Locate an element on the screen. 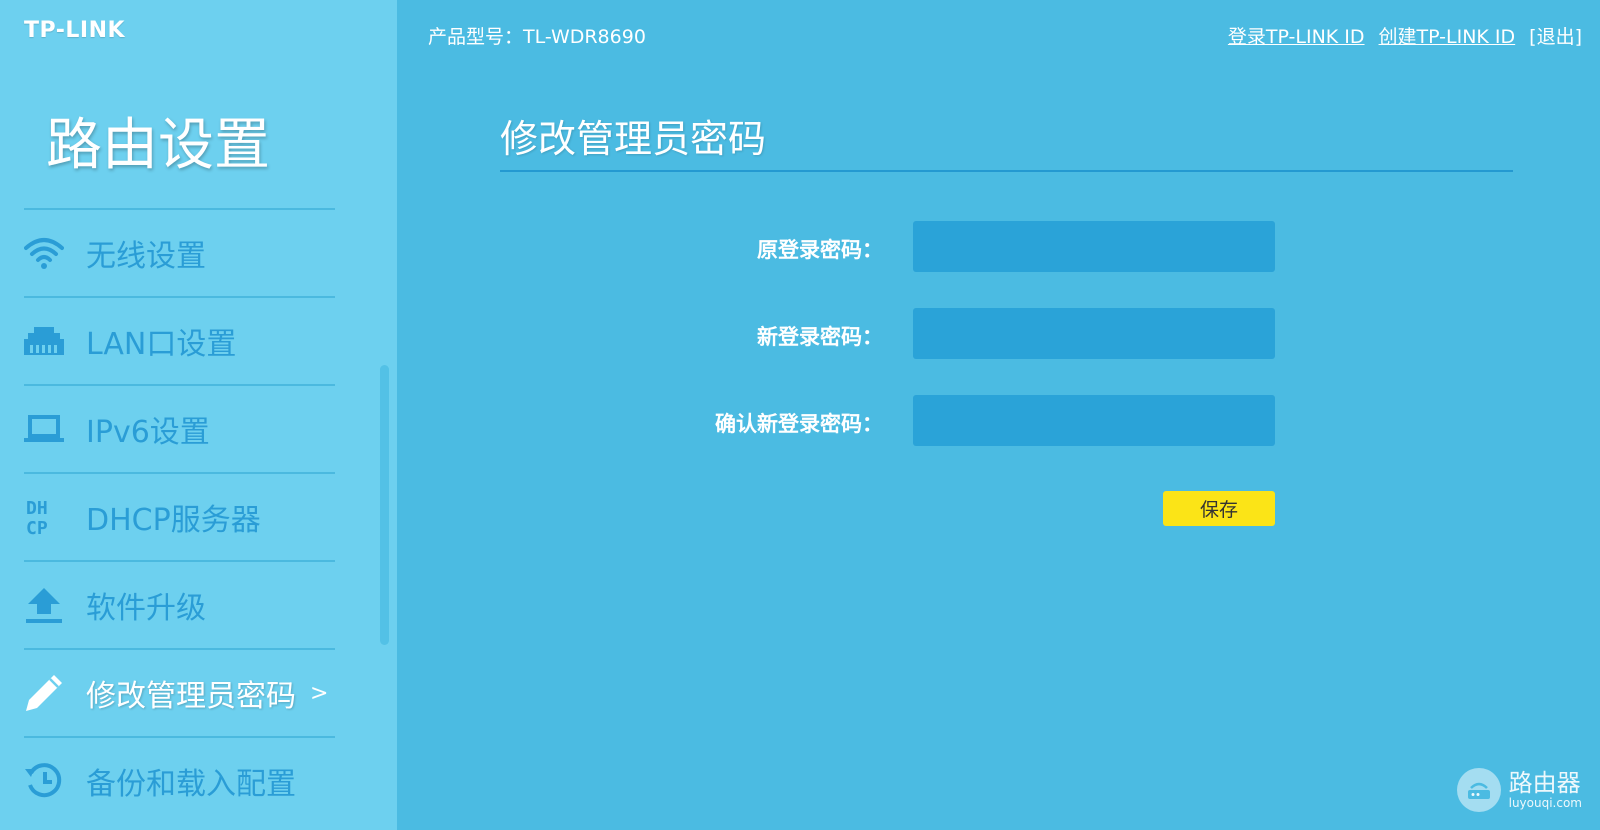 The height and width of the screenshot is (830, 1600). laptop-icon is located at coordinates (44, 429).